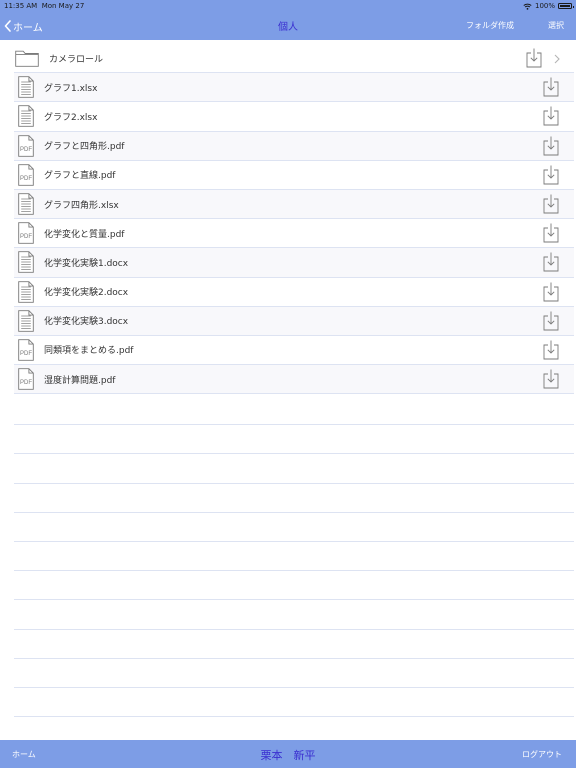  Describe the element at coordinates (566, 6) in the screenshot. I see `battery-icon` at that location.